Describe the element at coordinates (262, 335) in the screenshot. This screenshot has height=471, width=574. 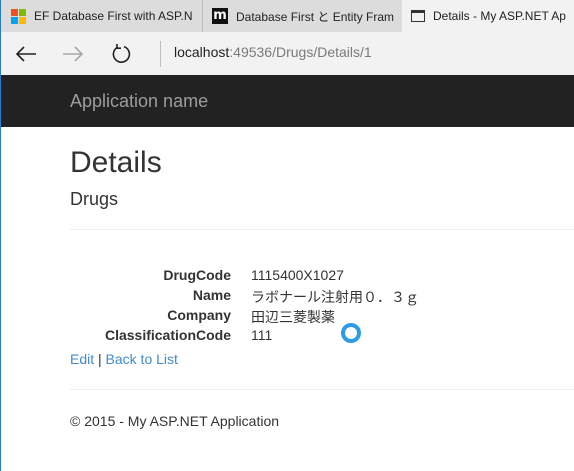
I see `field-value: 111` at that location.